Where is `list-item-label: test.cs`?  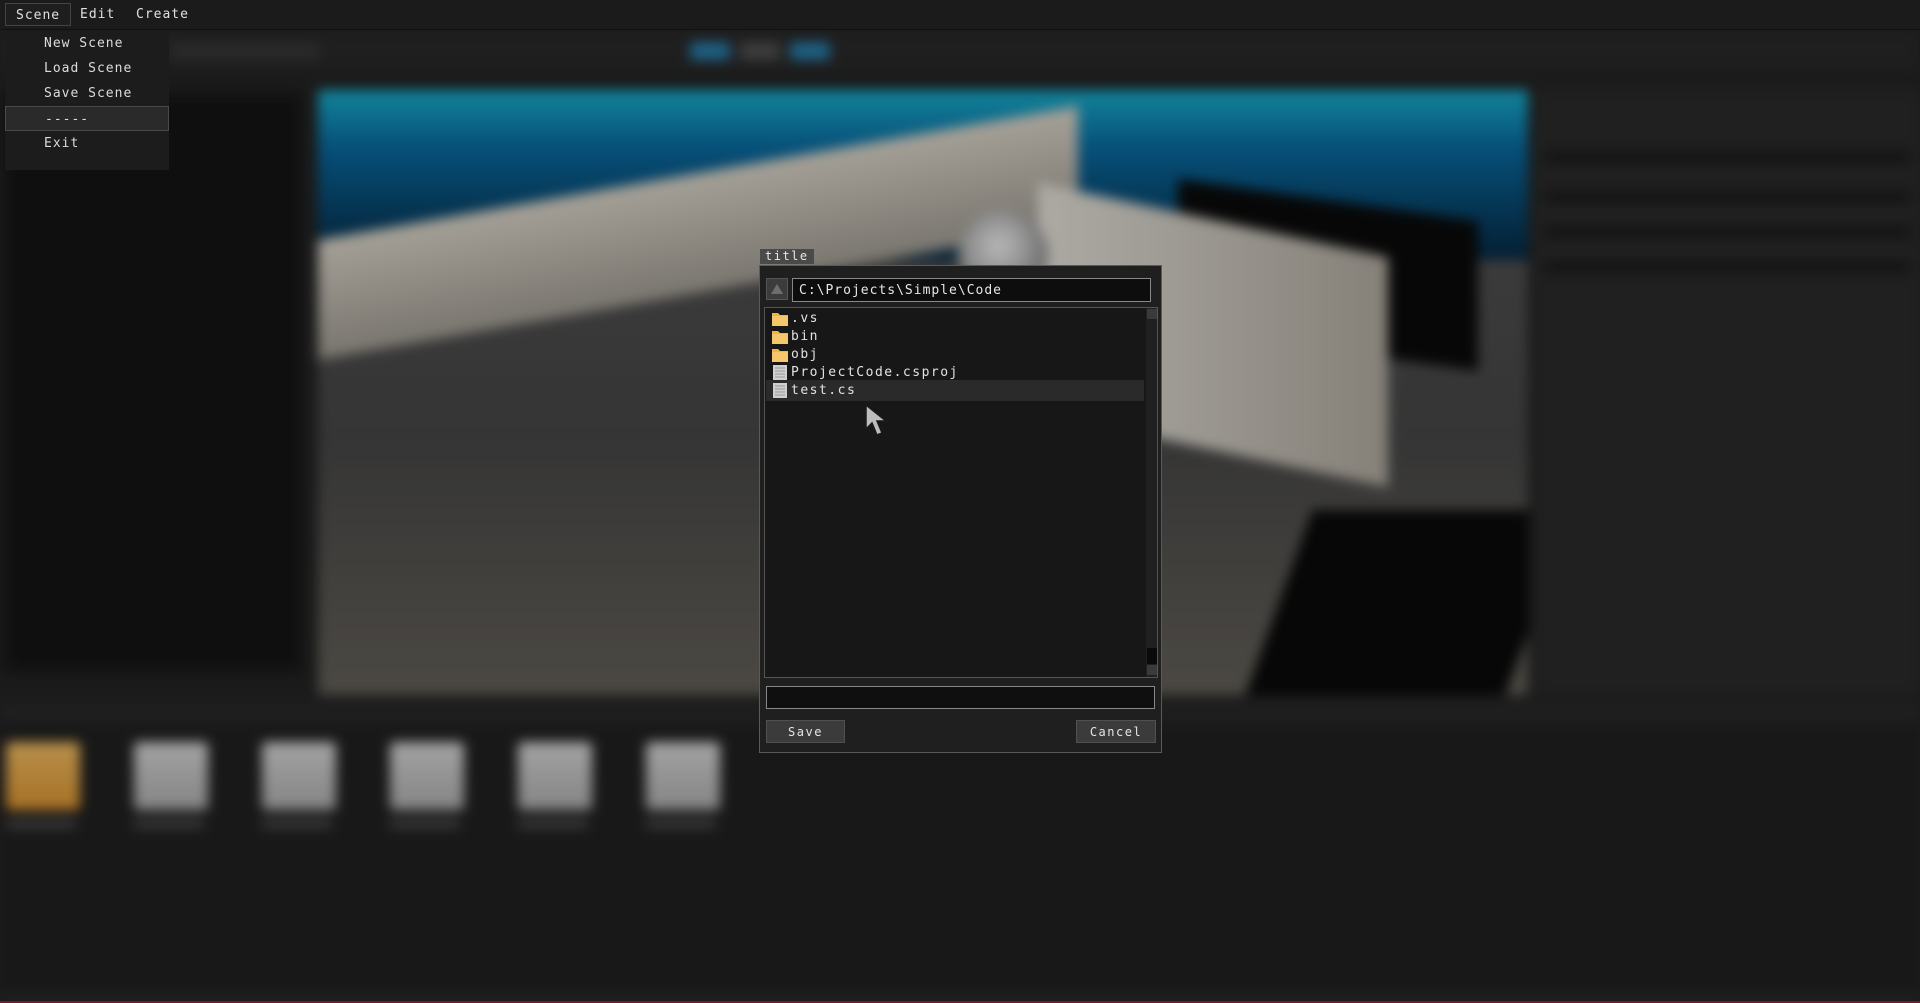 list-item-label: test.cs is located at coordinates (824, 390).